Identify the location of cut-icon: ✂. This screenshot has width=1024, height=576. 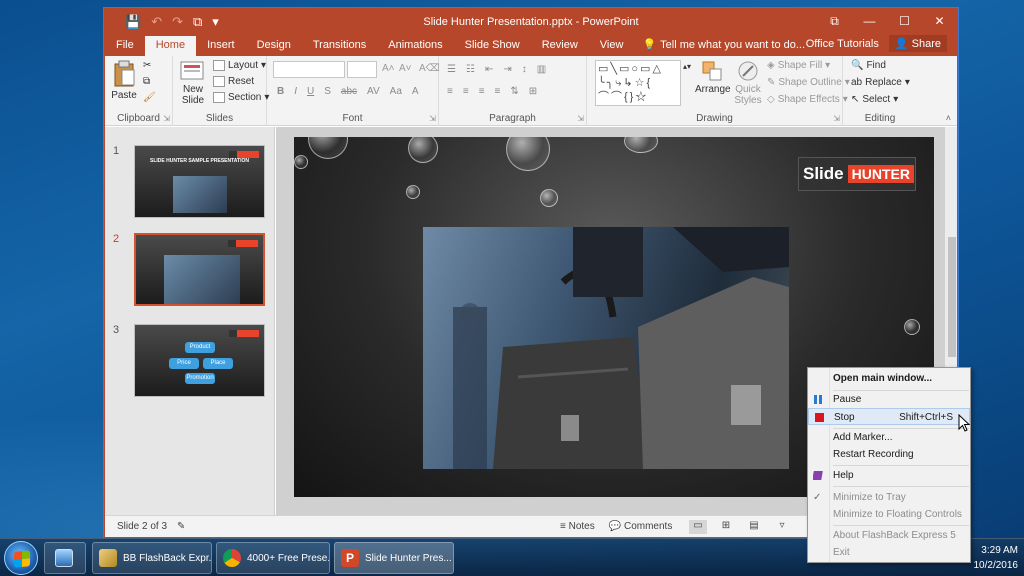
(147, 65).